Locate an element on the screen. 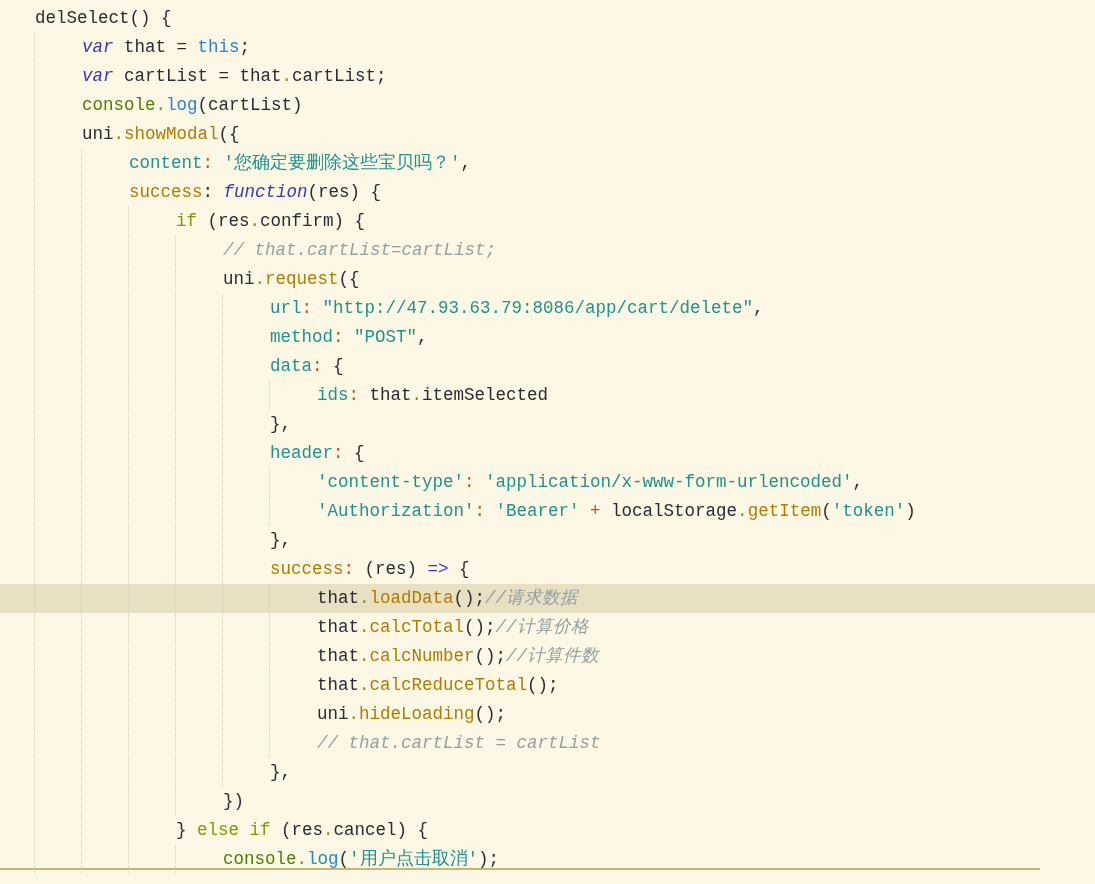  code-line: // that.cartList = cartList is located at coordinates (459, 743).